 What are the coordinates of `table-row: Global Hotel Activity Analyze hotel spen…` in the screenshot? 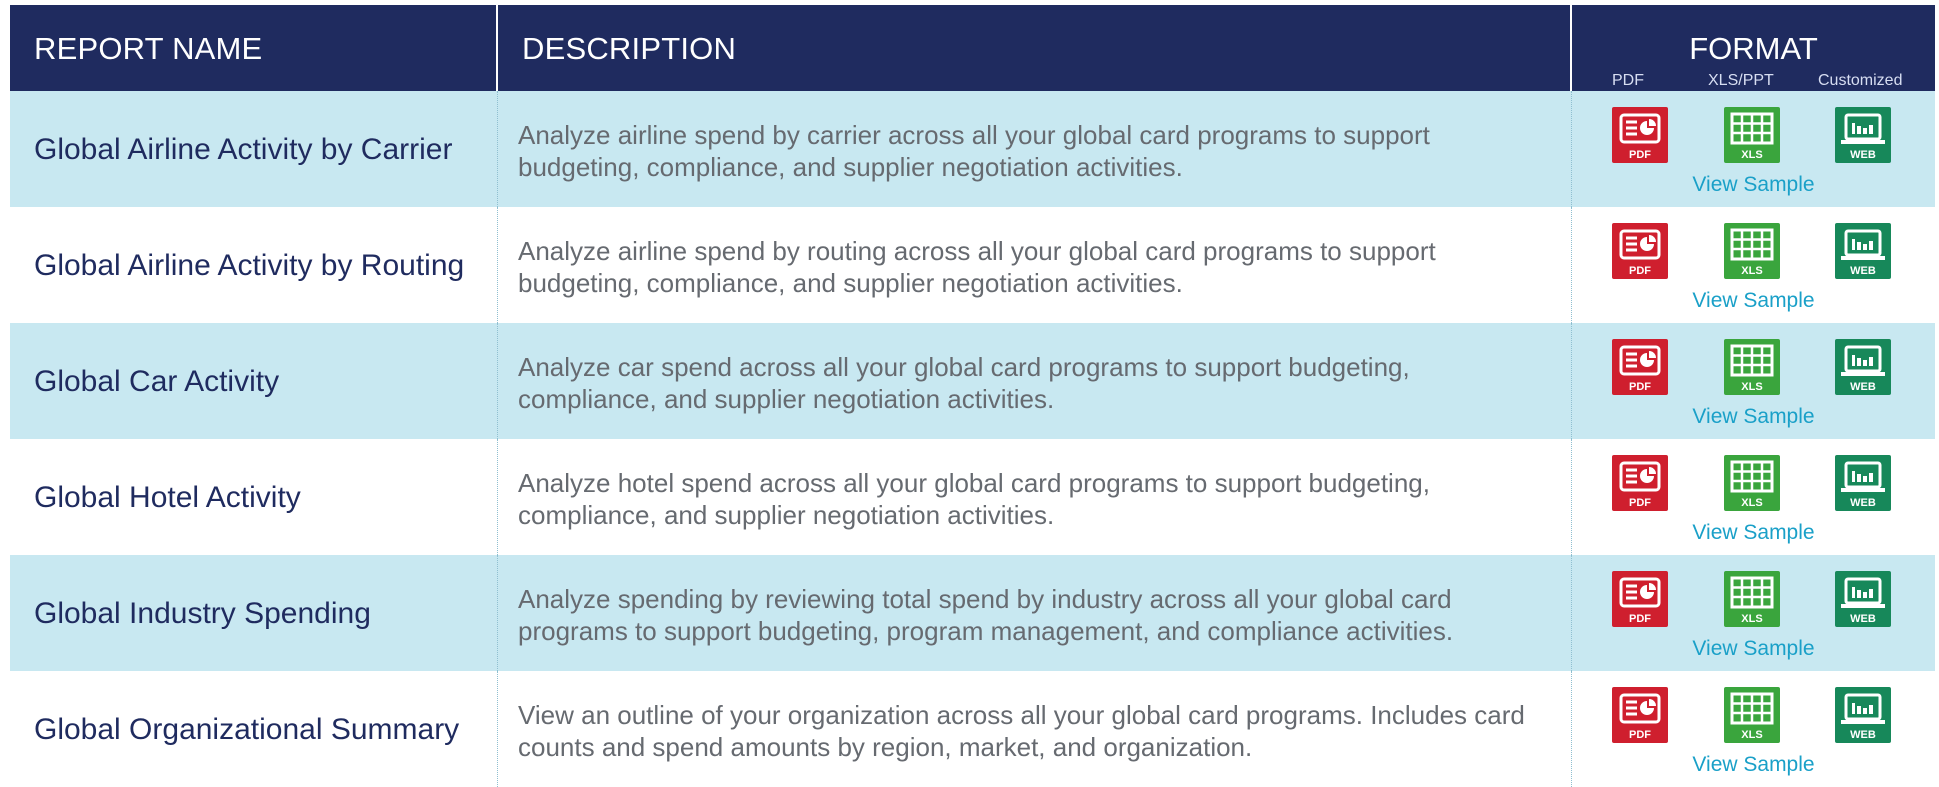 It's located at (972, 497).